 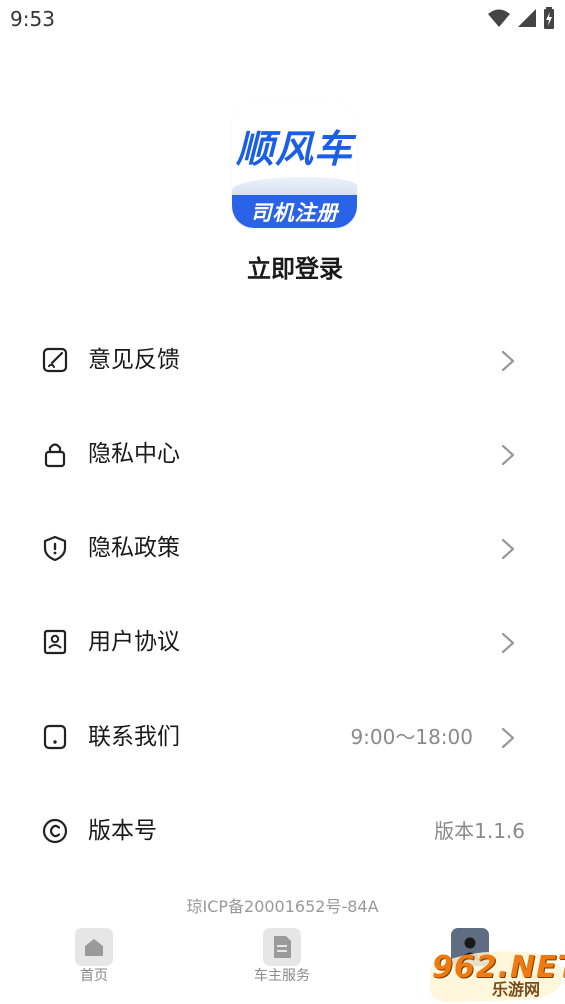 I want to click on user-agreement-icon, so click(x=55, y=642).